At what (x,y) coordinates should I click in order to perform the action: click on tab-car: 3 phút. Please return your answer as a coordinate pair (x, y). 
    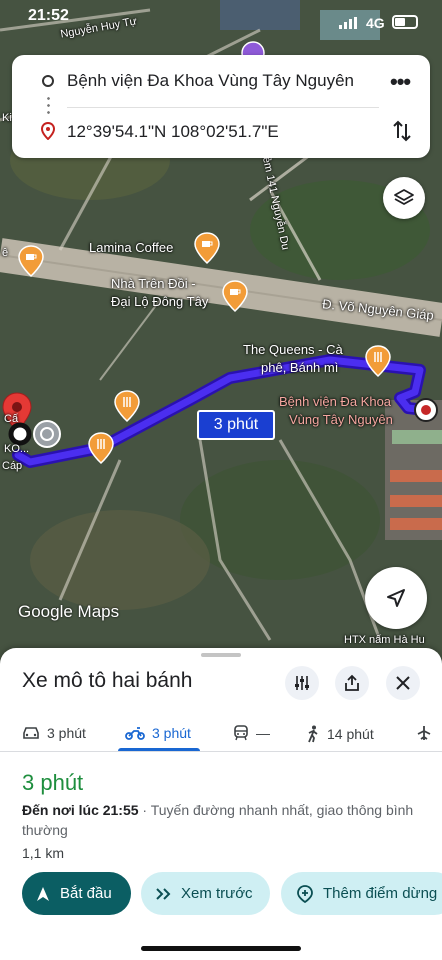
    Looking at the image, I should click on (54, 733).